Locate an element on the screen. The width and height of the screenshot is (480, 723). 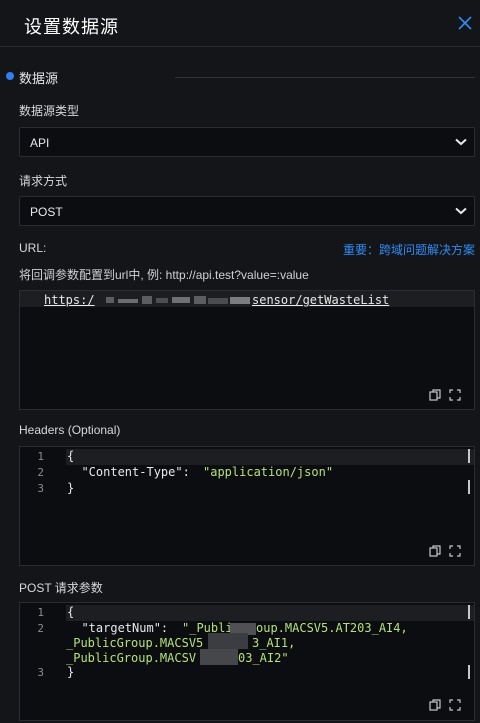
method-select: POST is located at coordinates (247, 211).